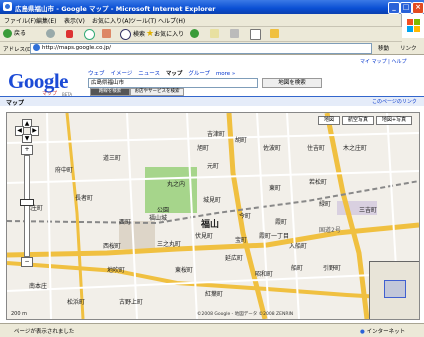 This screenshot has width=424, height=337. I want to click on map-label: 東町, so click(275, 188).